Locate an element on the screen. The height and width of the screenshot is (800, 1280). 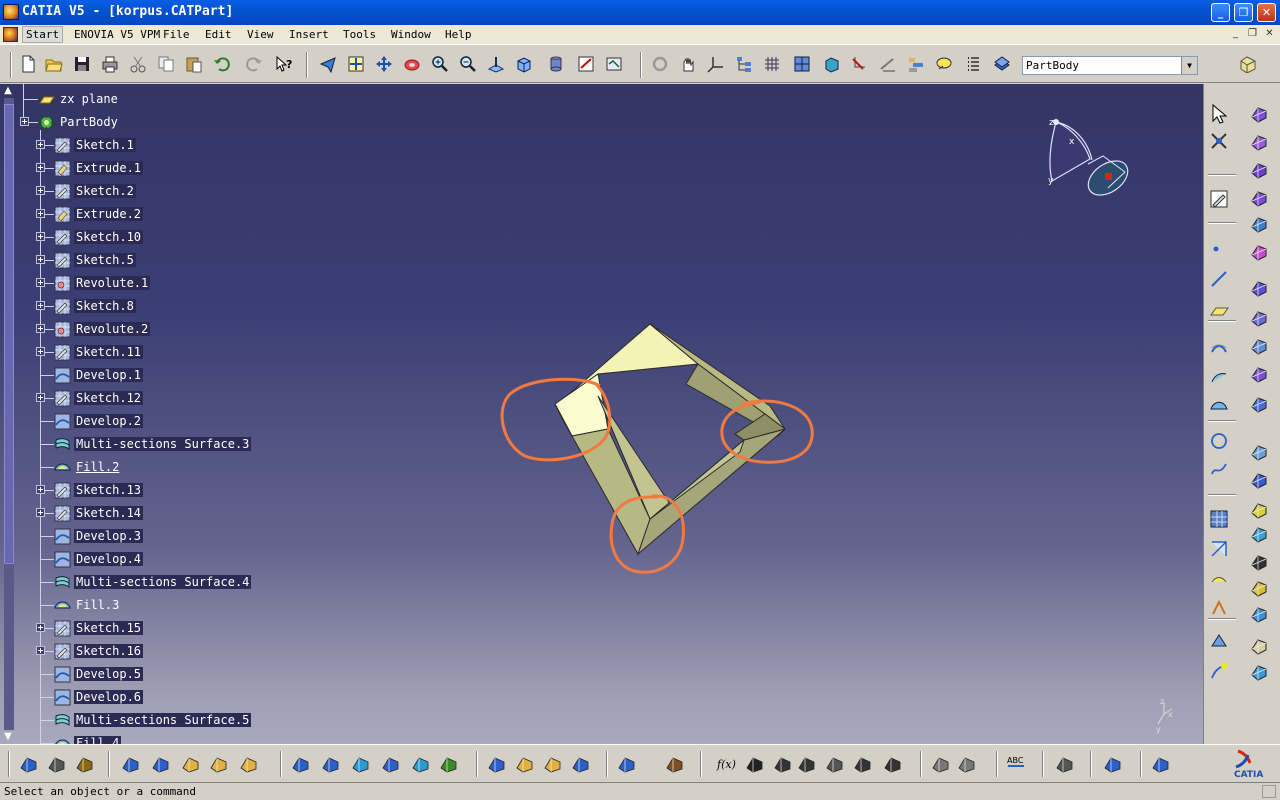
tree-item: Sketch.12 is located at coordinates (158, 399).